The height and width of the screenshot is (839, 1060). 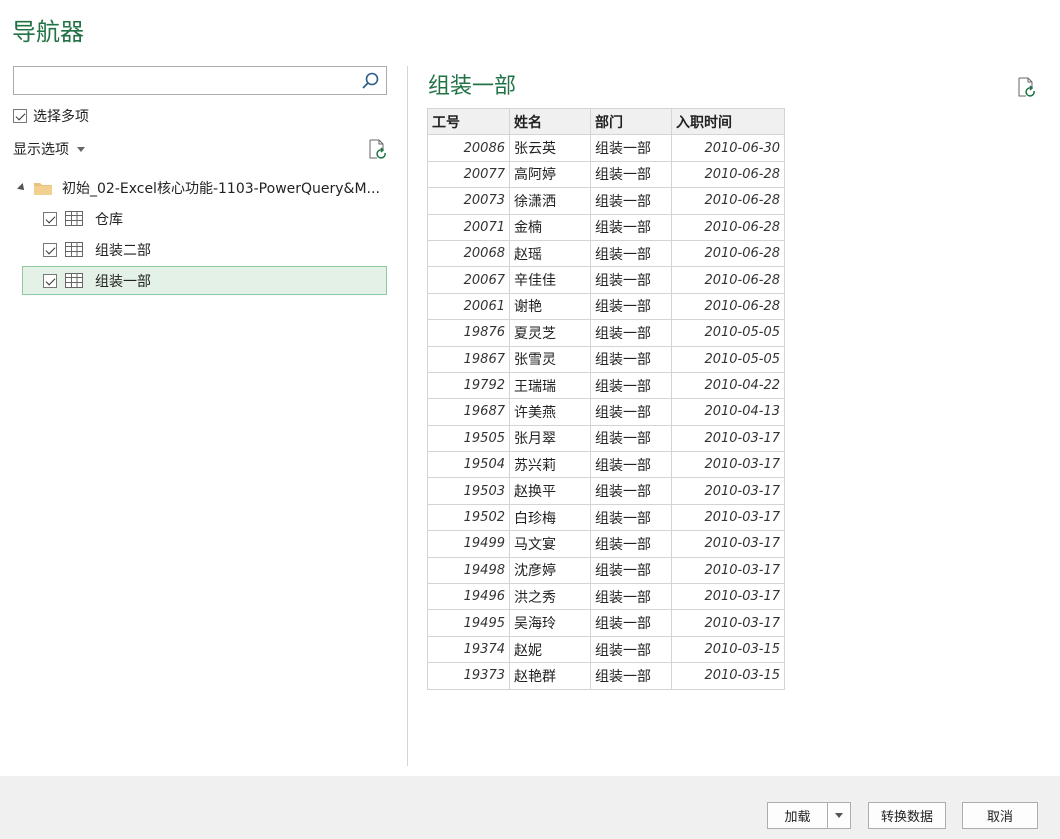 I want to click on cancel-button: 取消, so click(x=1000, y=815).